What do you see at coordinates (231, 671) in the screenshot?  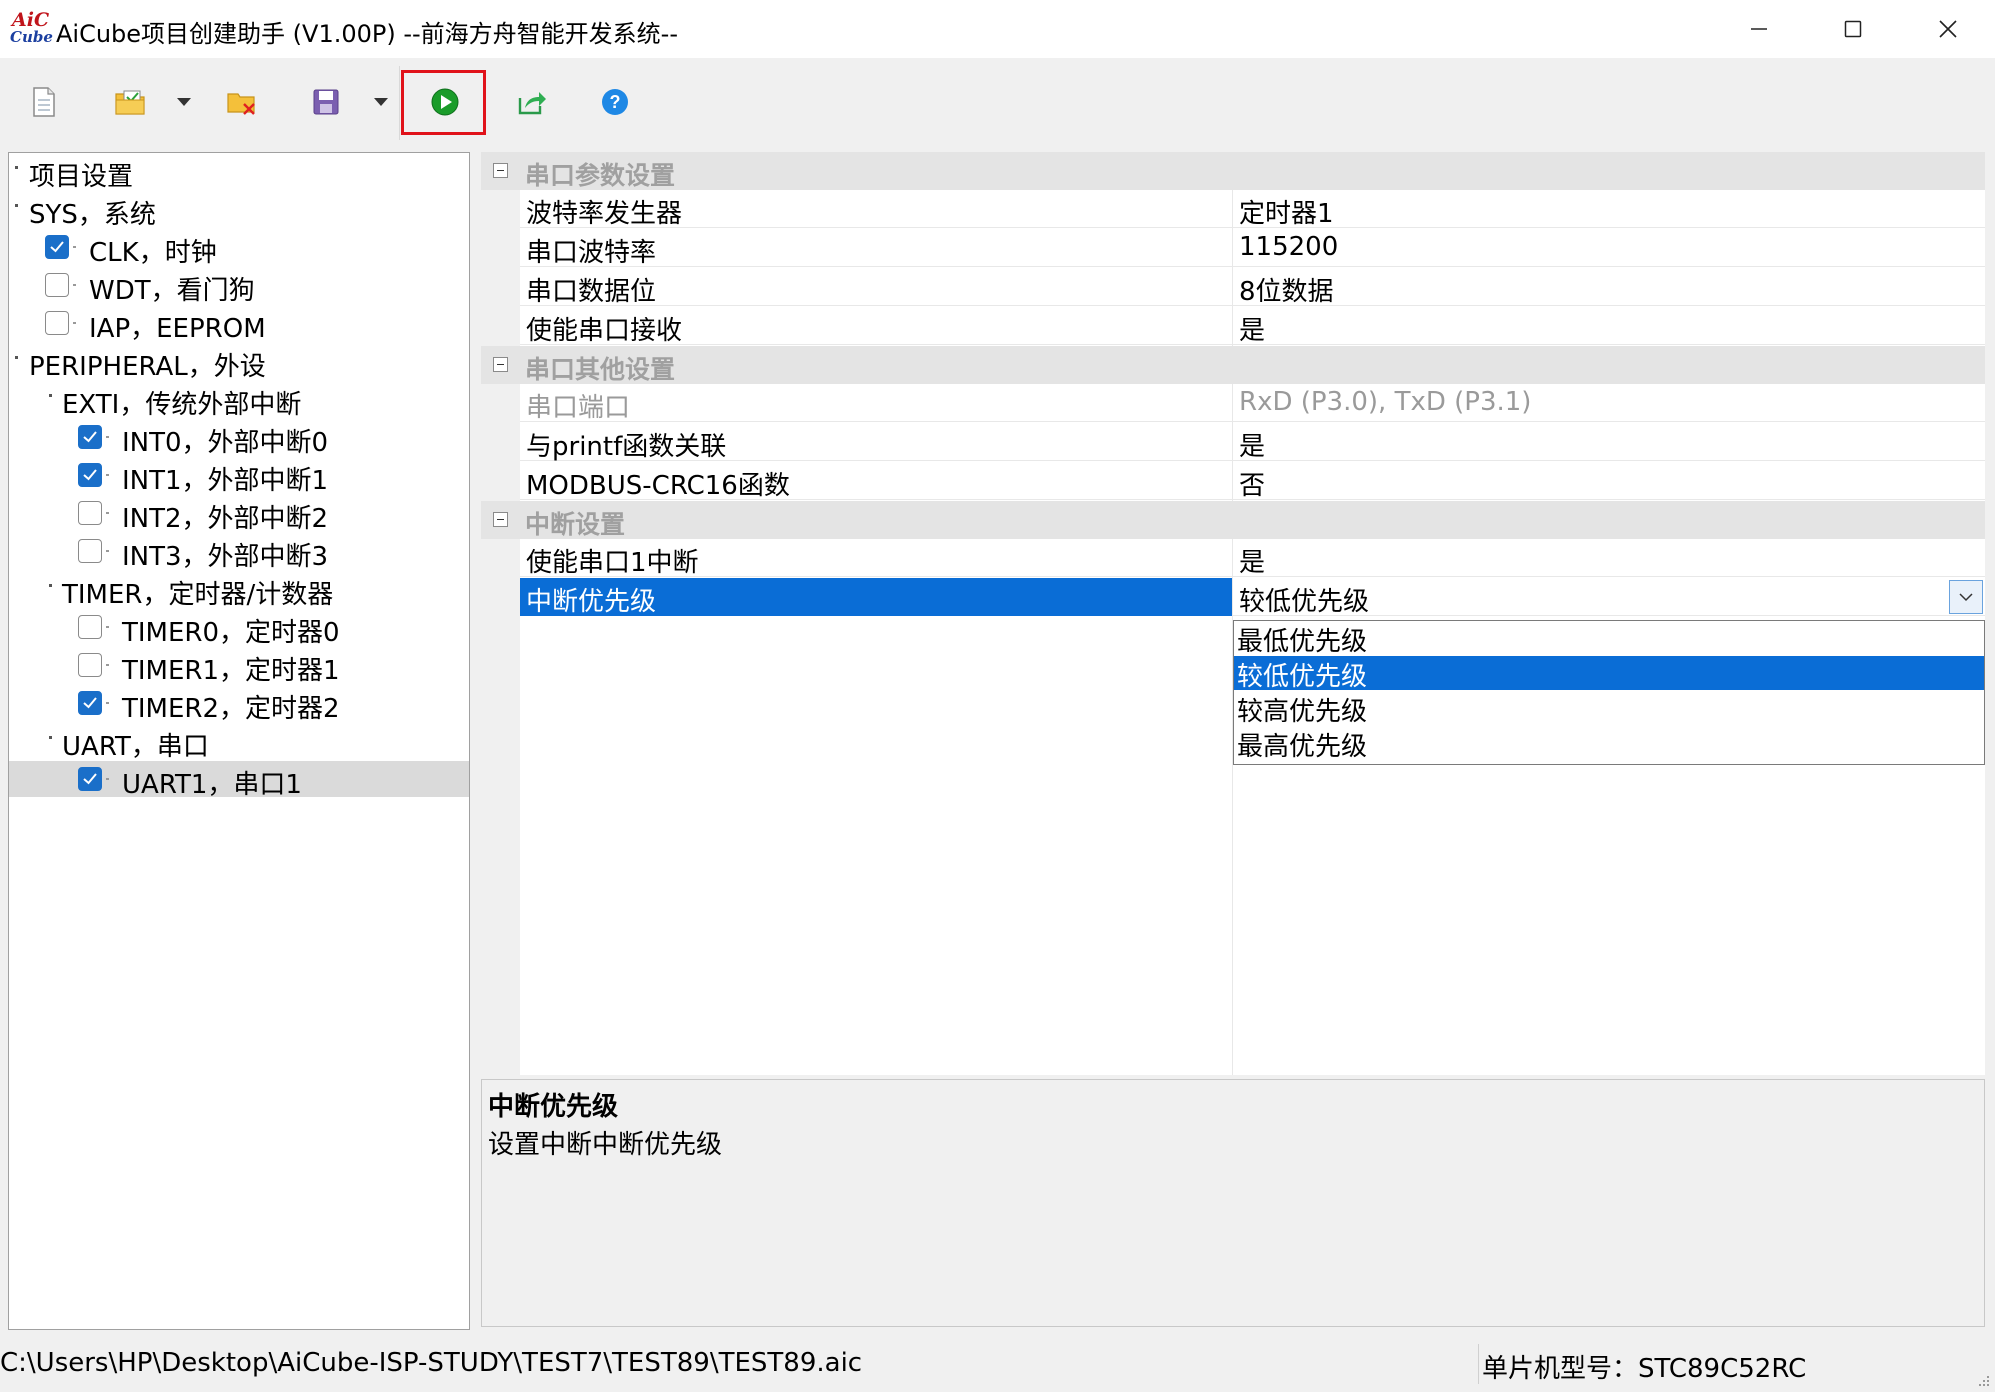 I see `tree-item-label: TIMER1，定时器1` at bounding box center [231, 671].